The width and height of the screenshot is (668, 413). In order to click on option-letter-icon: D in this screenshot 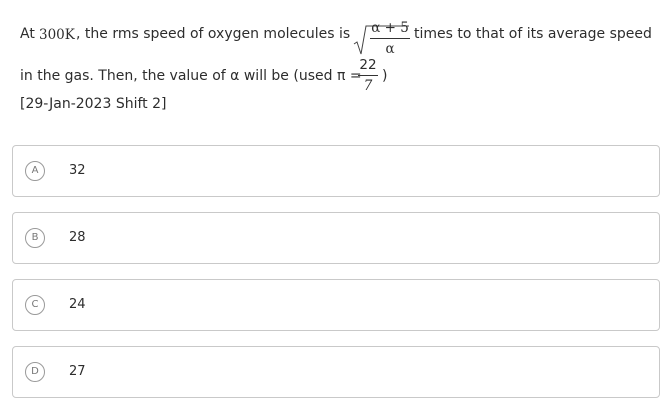, I will do `click(35, 372)`.